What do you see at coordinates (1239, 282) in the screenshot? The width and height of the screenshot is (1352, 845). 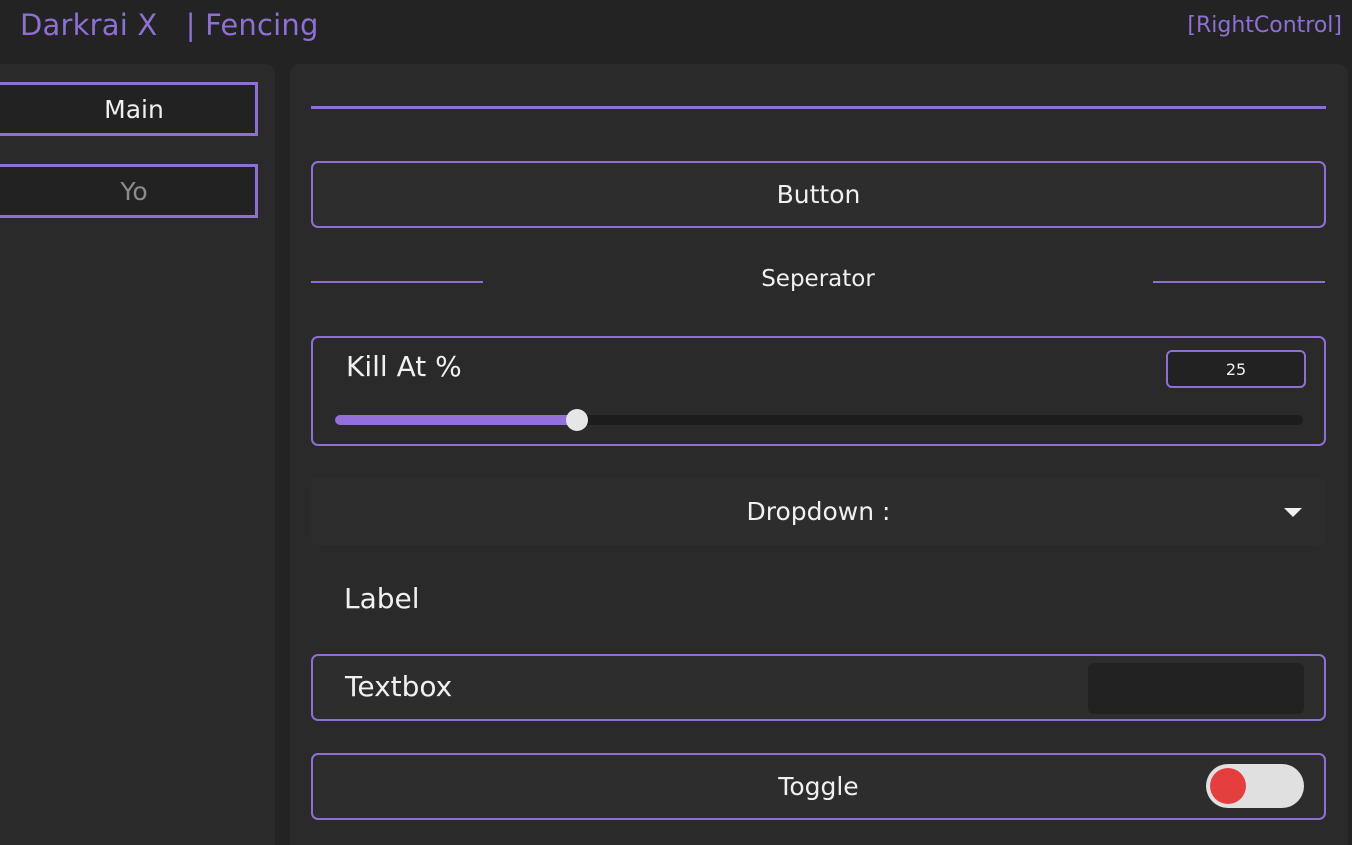 I see `separator-line-right` at bounding box center [1239, 282].